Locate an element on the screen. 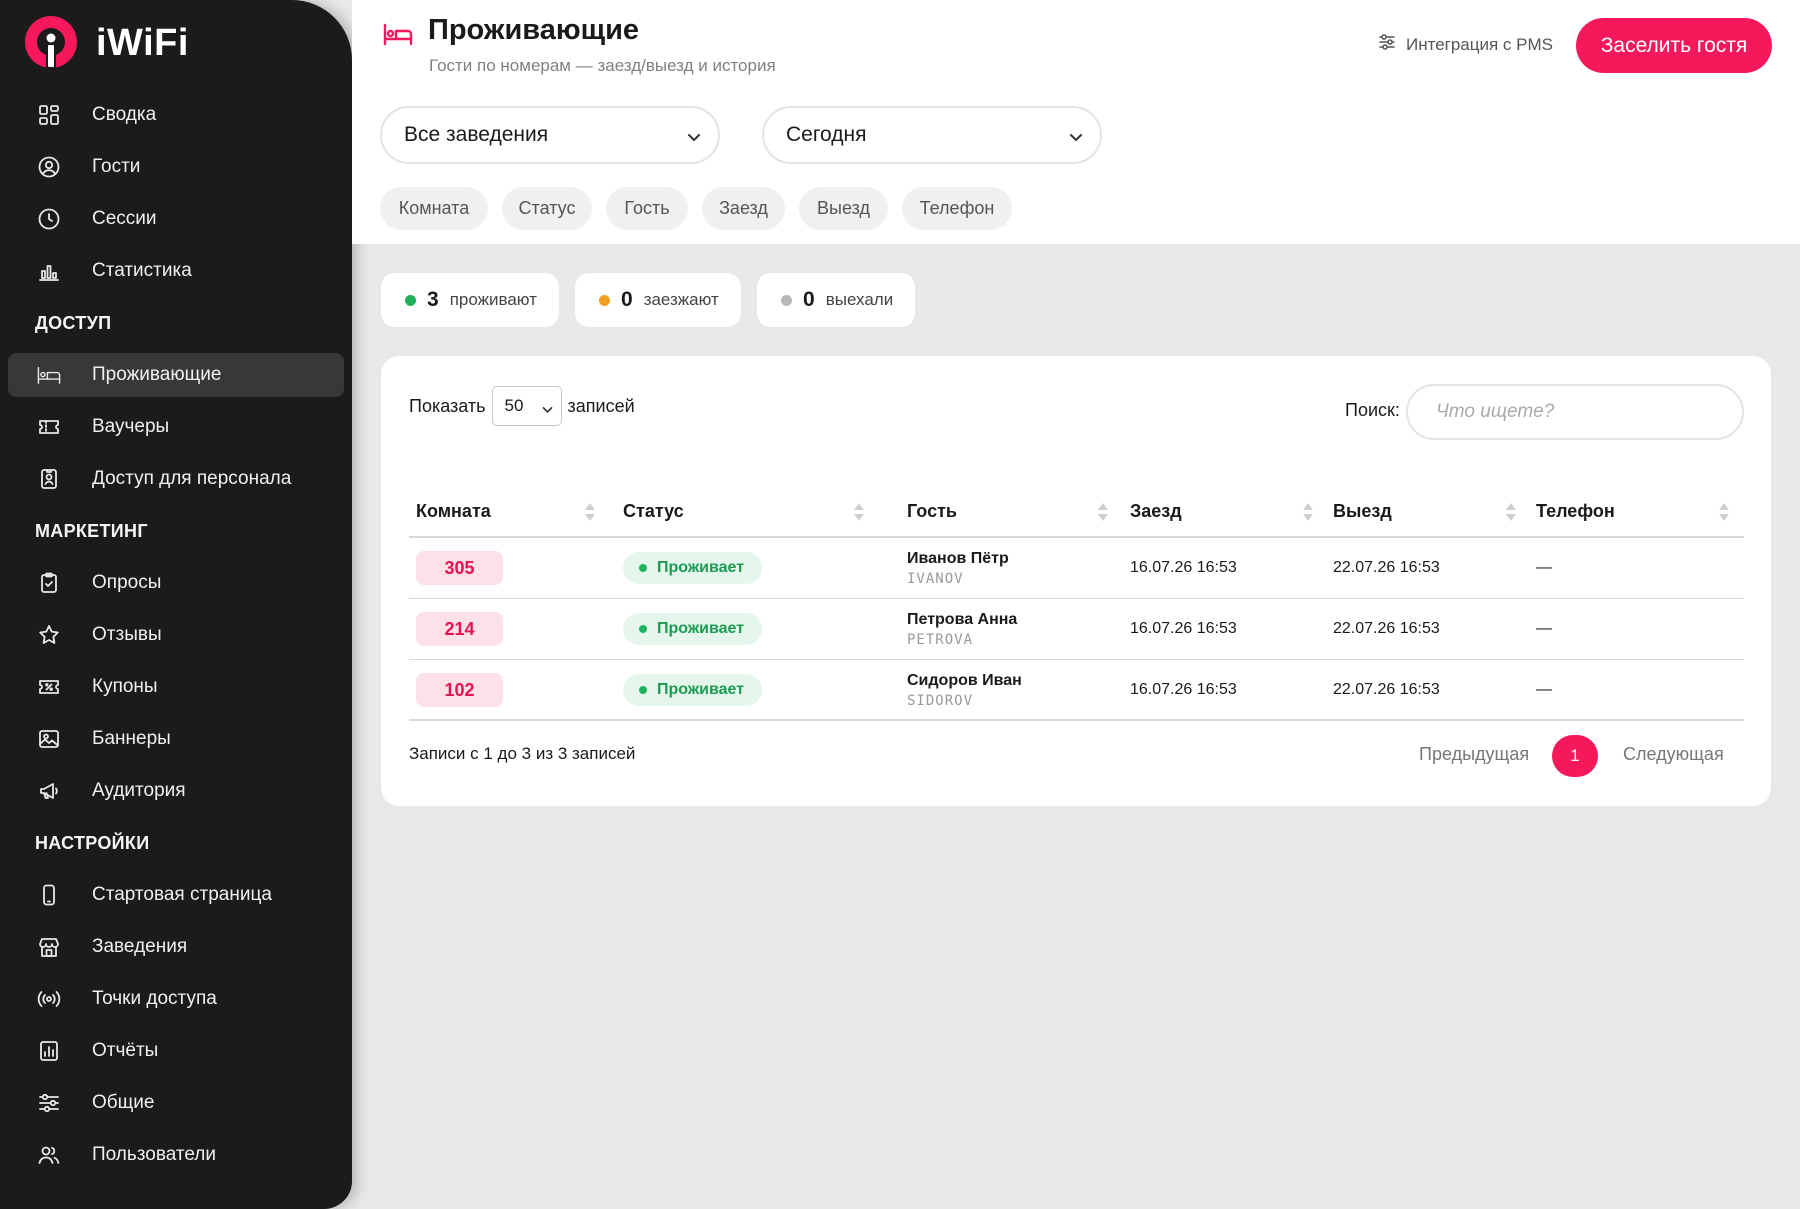 This screenshot has width=1800, height=1209. guest-latin-name: PETROVA is located at coordinates (940, 639).